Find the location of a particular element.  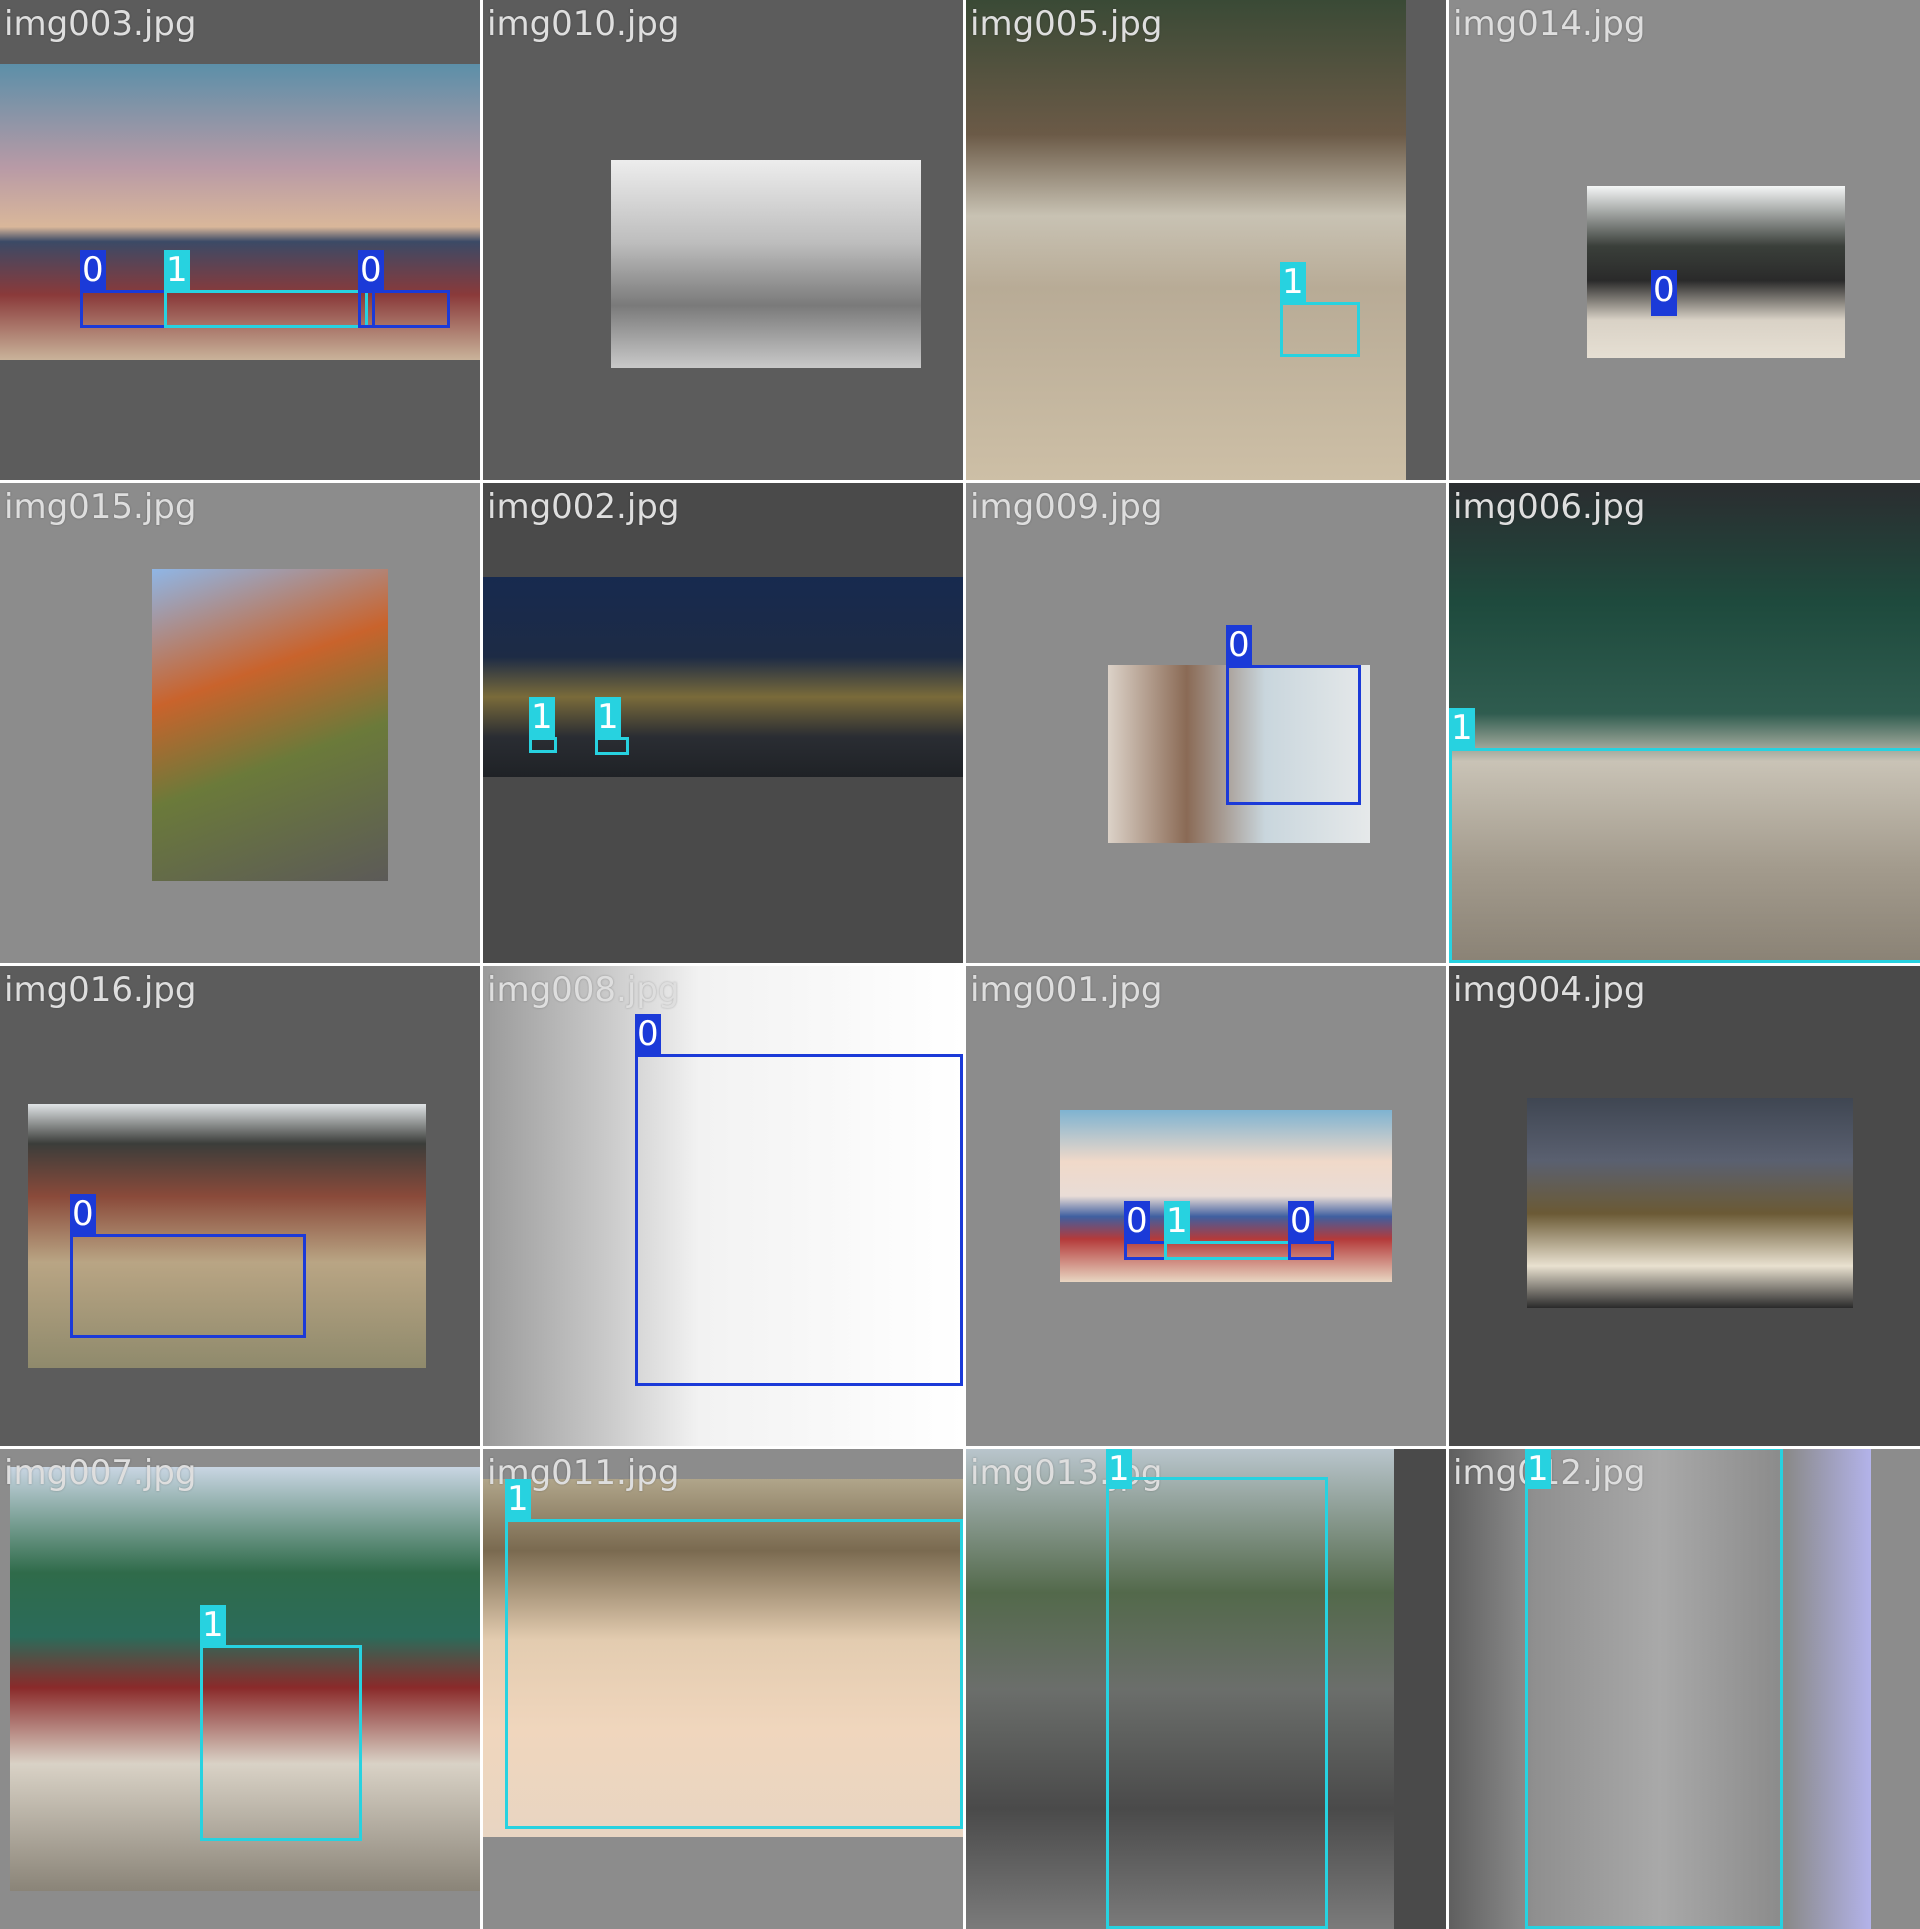

mosaic-tile: img003.jpg 0 1 0 is located at coordinates (240, 240).